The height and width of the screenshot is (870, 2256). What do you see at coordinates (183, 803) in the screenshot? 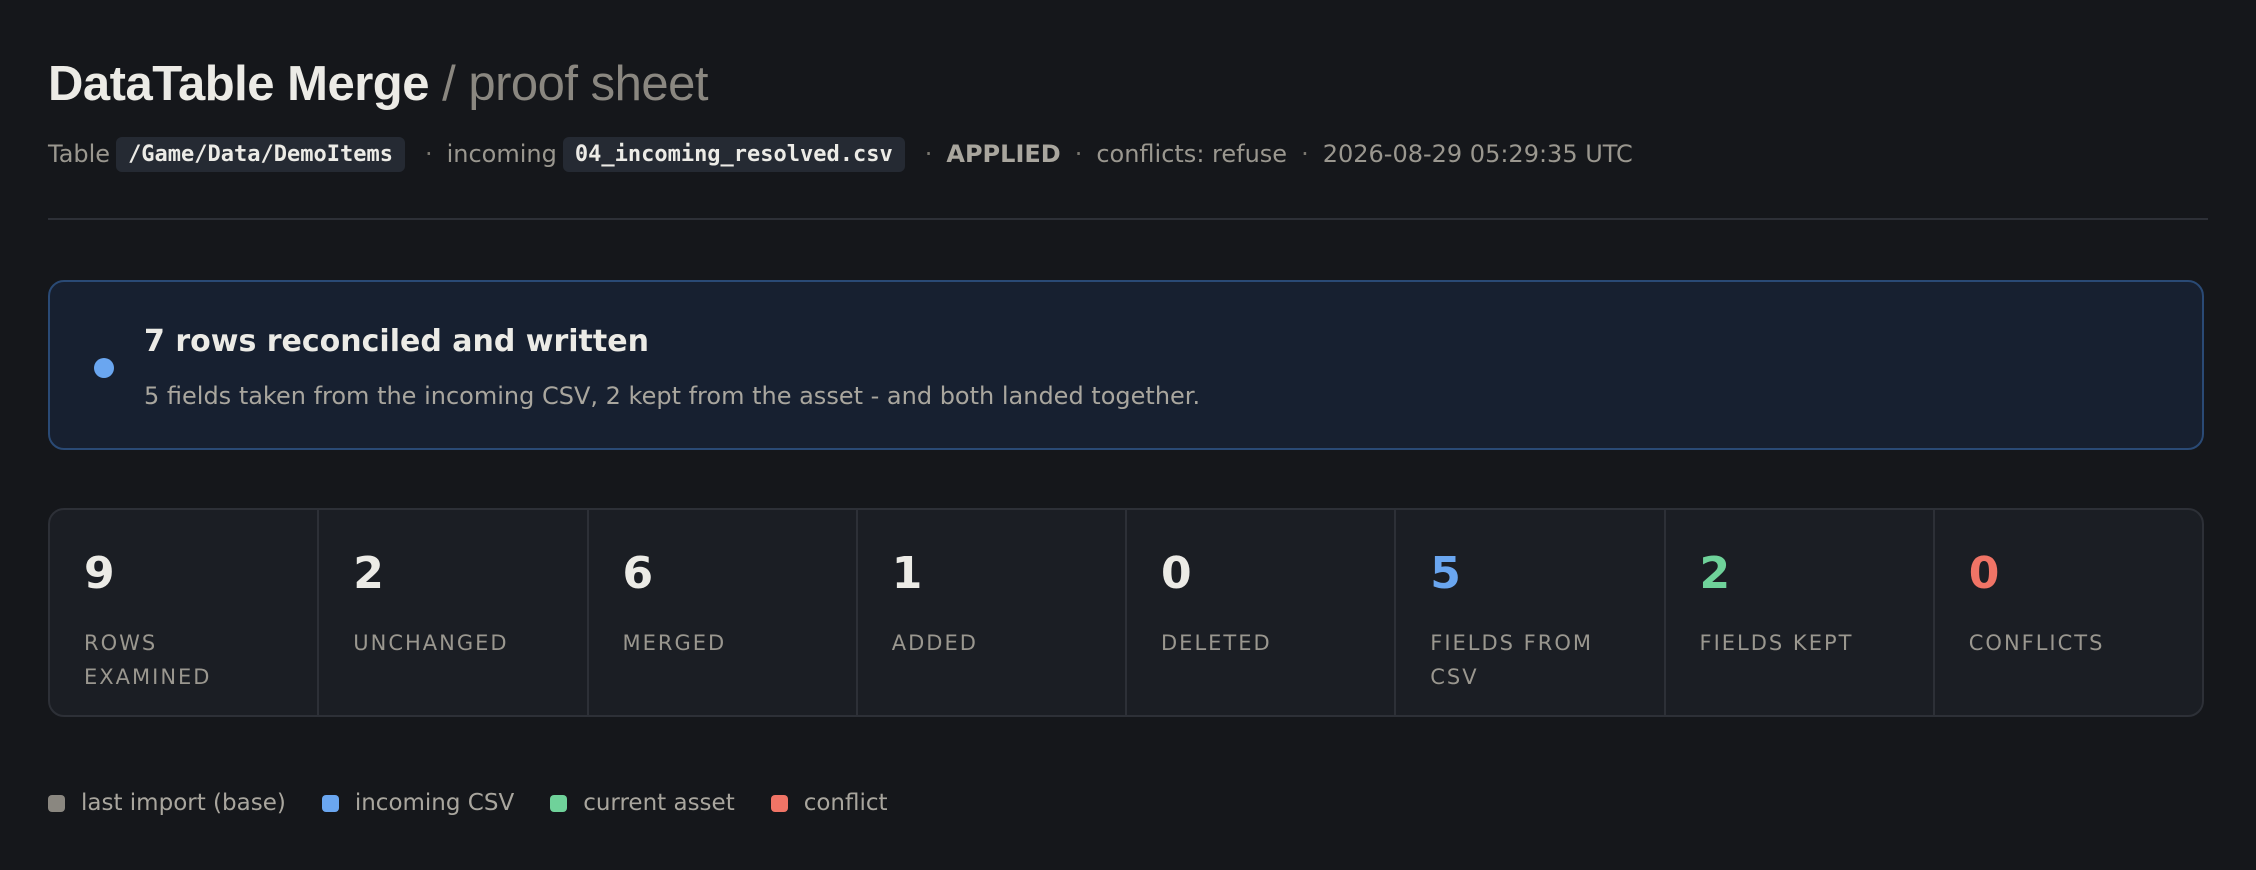
I see `legend-label: last import (base)` at bounding box center [183, 803].